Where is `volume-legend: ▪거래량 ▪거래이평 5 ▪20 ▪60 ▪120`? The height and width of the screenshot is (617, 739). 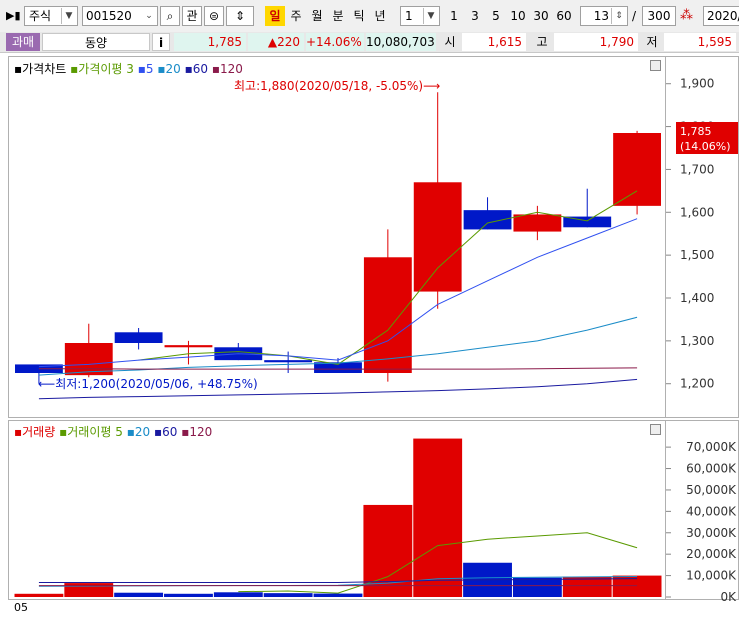 volume-legend: ▪거래량 ▪거래이평 5 ▪20 ▪60 ▪120 is located at coordinates (113, 431).